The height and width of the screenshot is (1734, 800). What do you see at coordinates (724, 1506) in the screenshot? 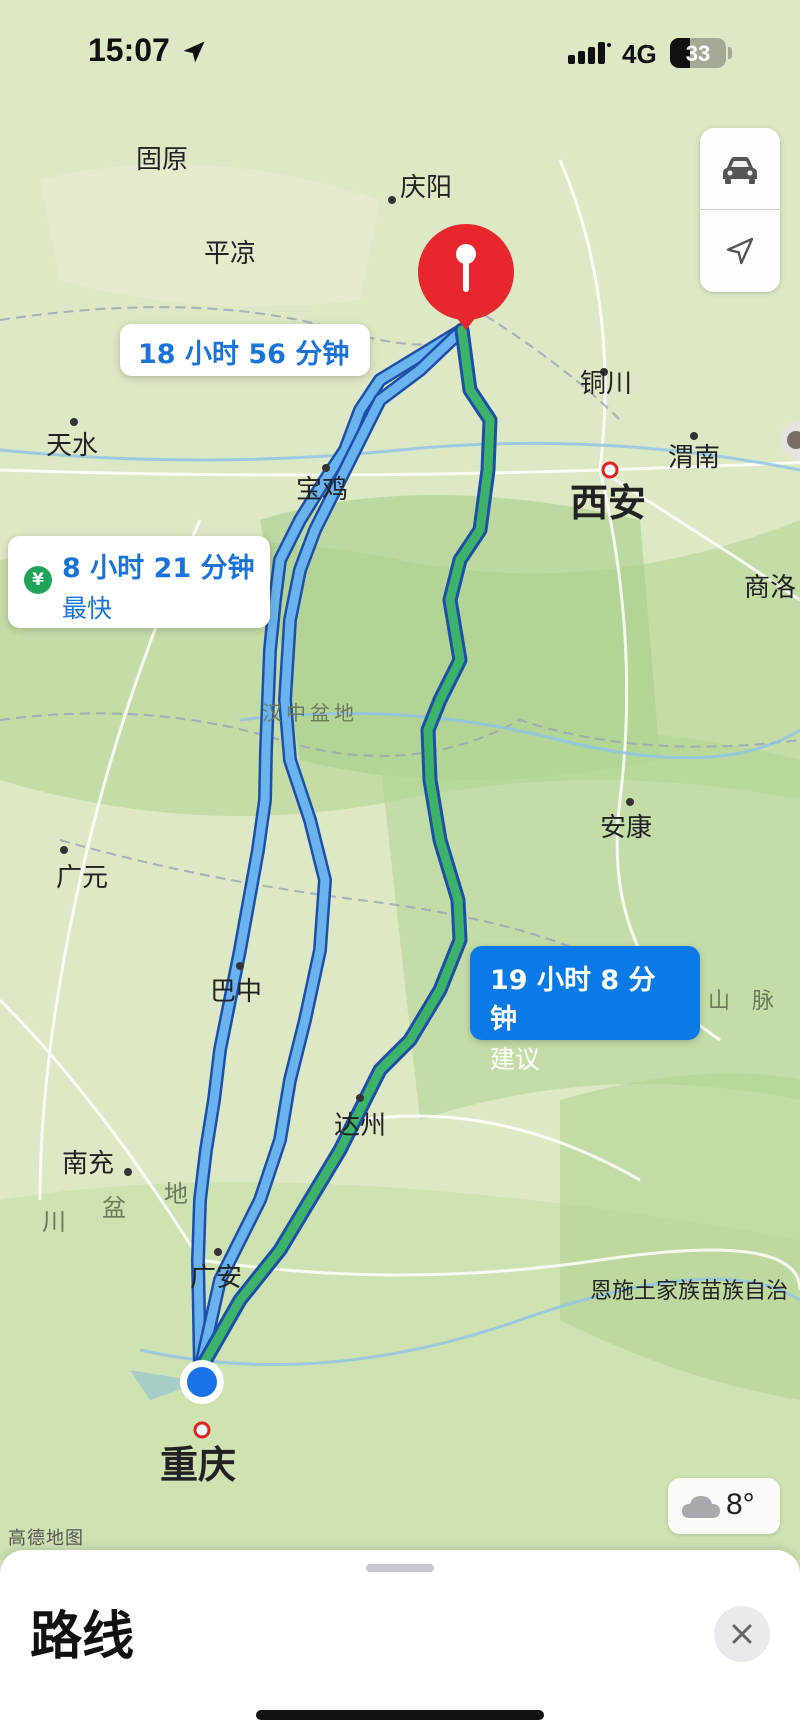
I see `weather-widget: 8°` at bounding box center [724, 1506].